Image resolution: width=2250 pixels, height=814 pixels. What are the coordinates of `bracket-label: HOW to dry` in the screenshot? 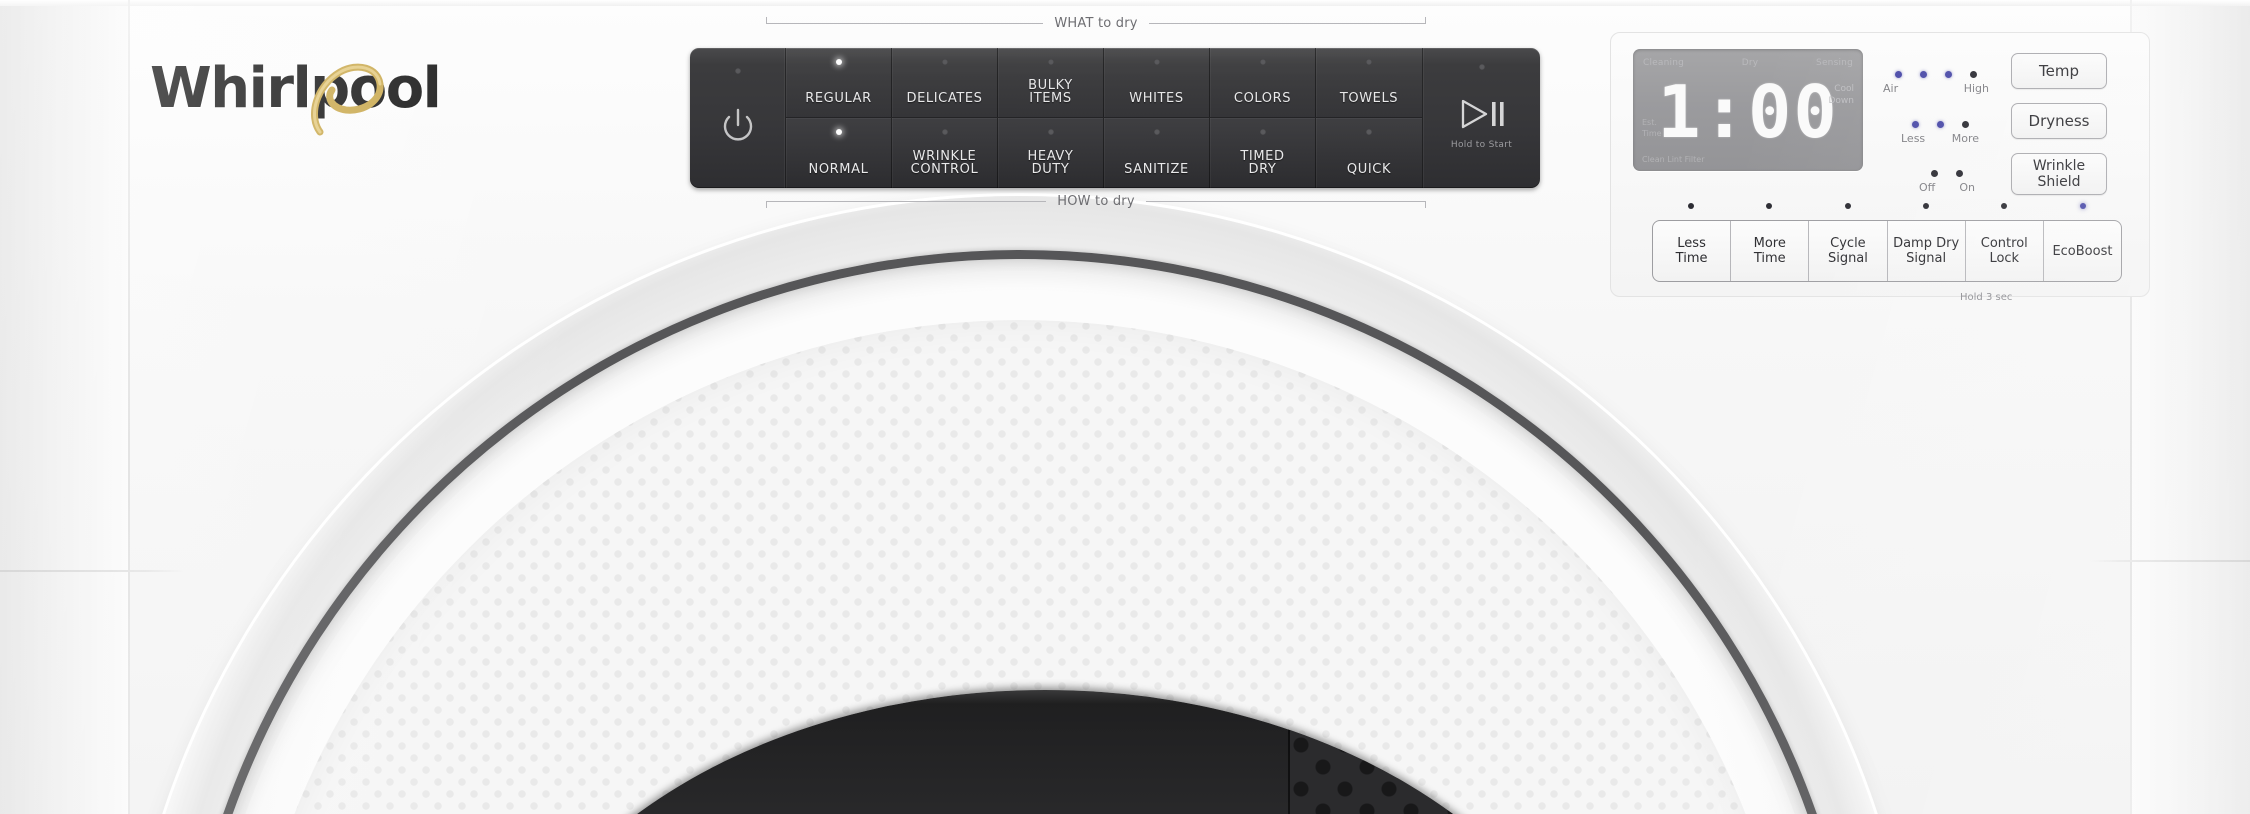 It's located at (1096, 201).